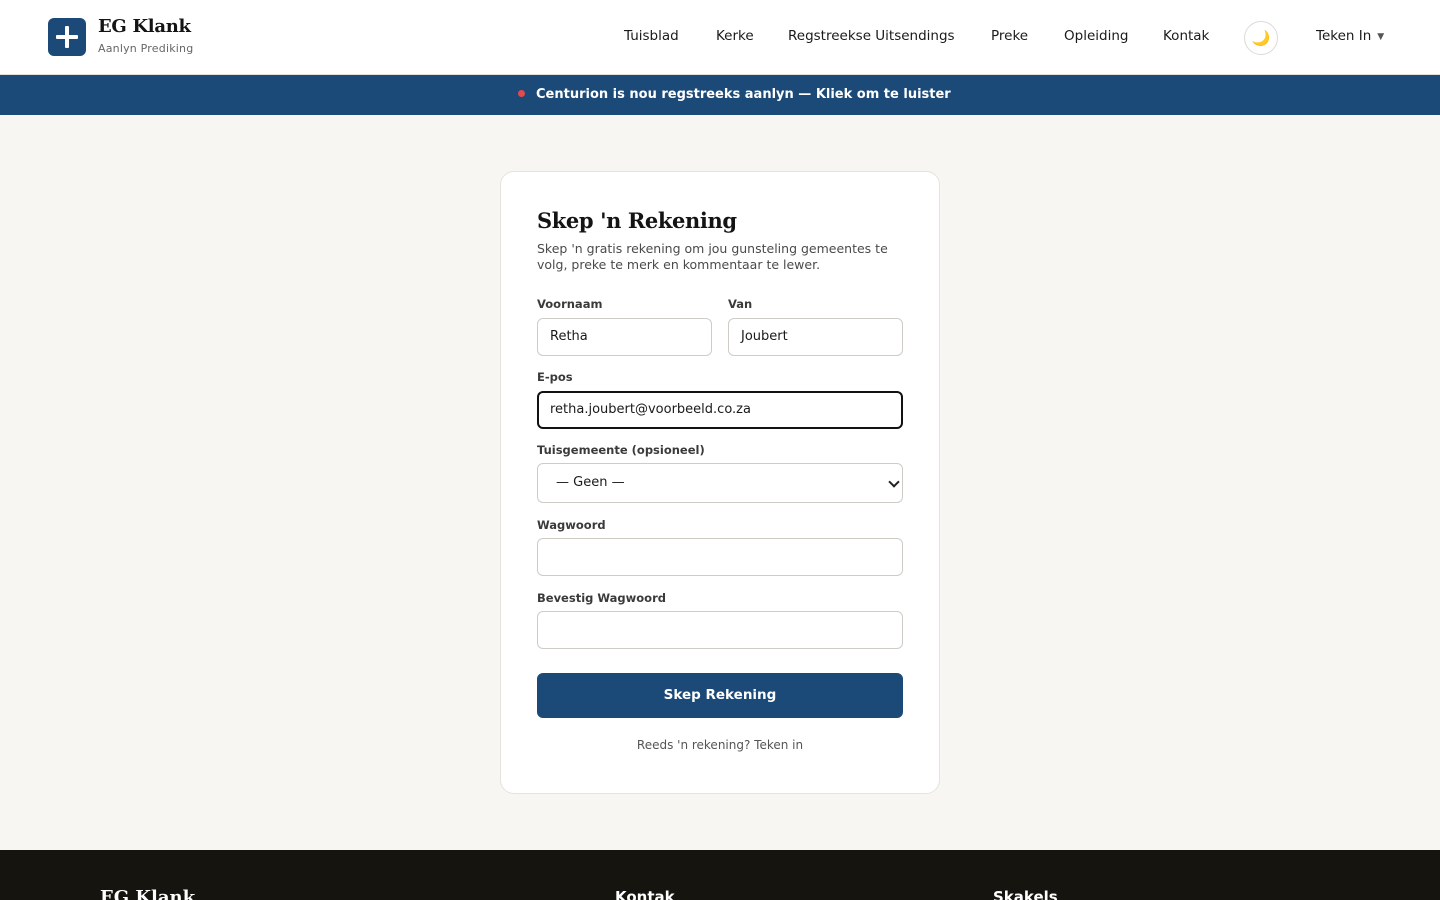 The height and width of the screenshot is (900, 1440). I want to click on chevron-down-icon, so click(894, 482).